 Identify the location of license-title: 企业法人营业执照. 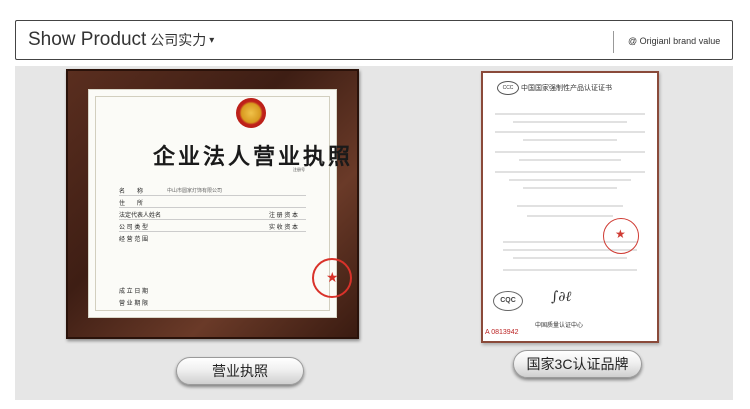
(253, 157).